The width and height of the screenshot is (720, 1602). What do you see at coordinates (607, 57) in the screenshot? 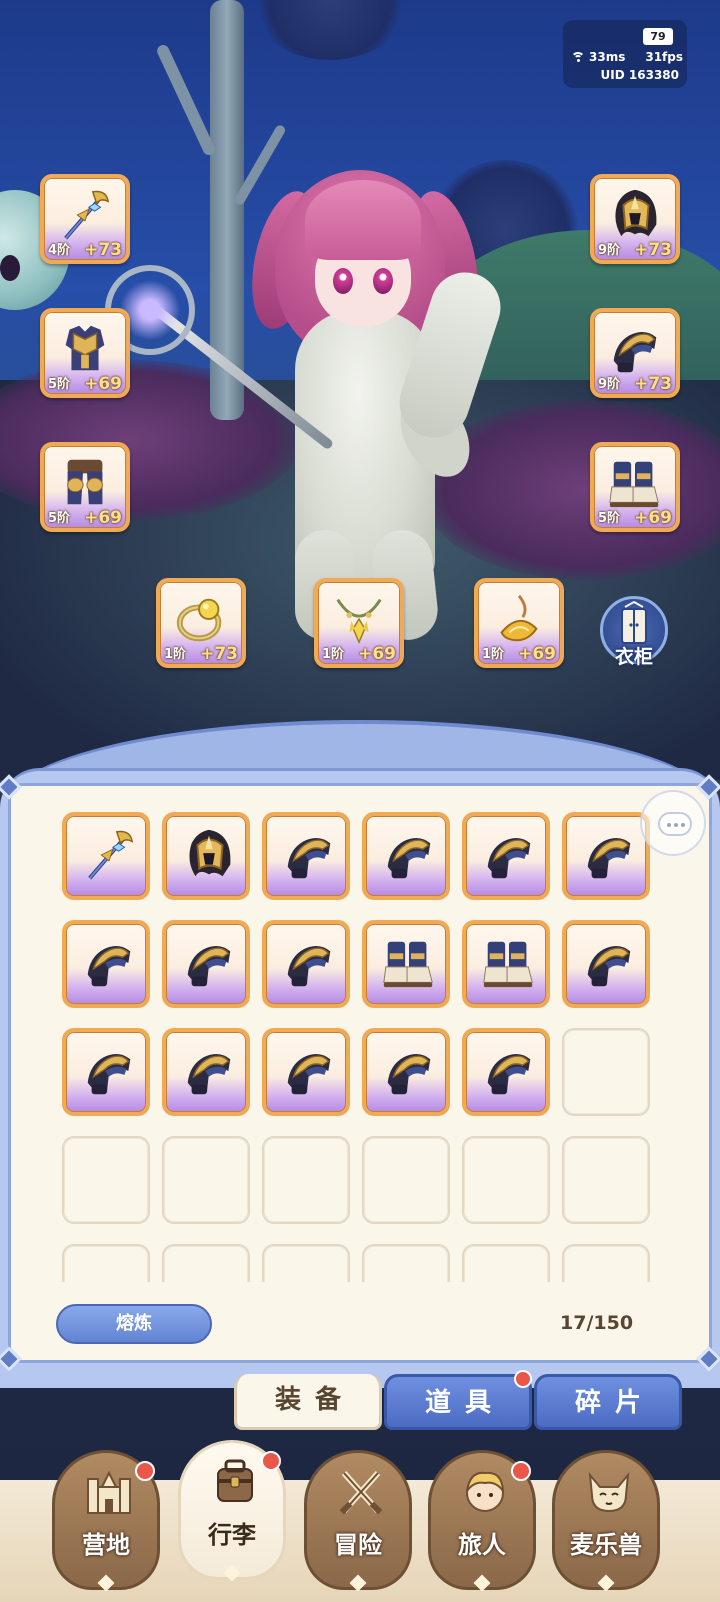
I see `ping-value: 33ms` at bounding box center [607, 57].